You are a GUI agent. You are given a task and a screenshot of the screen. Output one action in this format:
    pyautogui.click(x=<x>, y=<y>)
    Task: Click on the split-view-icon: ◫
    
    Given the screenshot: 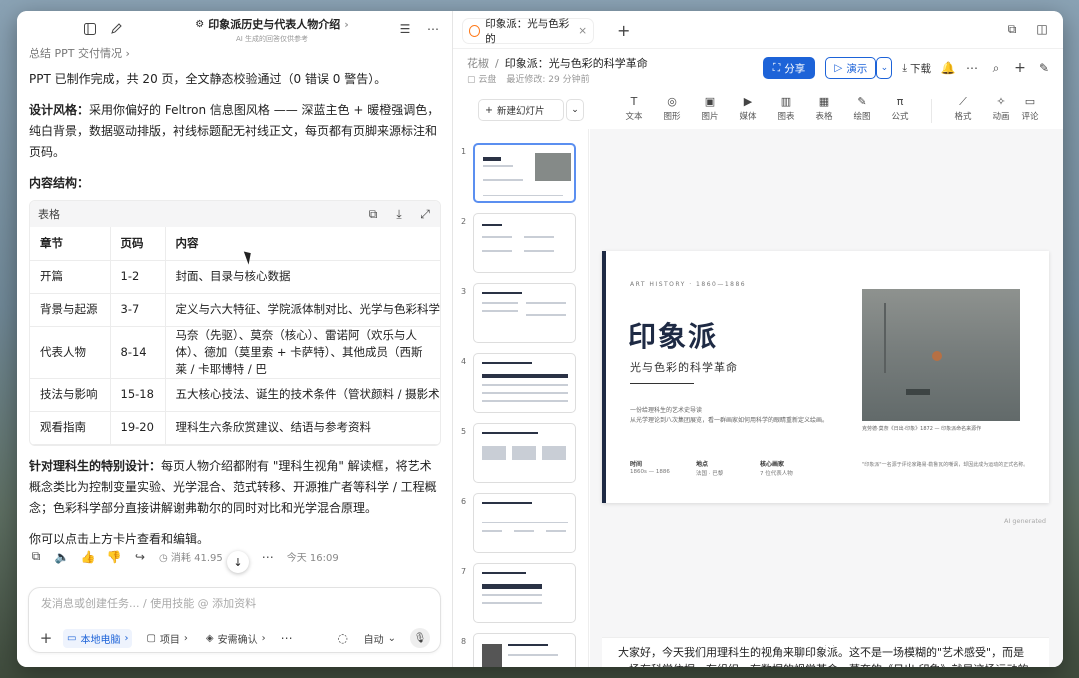 What is the action you would take?
    pyautogui.click(x=1042, y=29)
    